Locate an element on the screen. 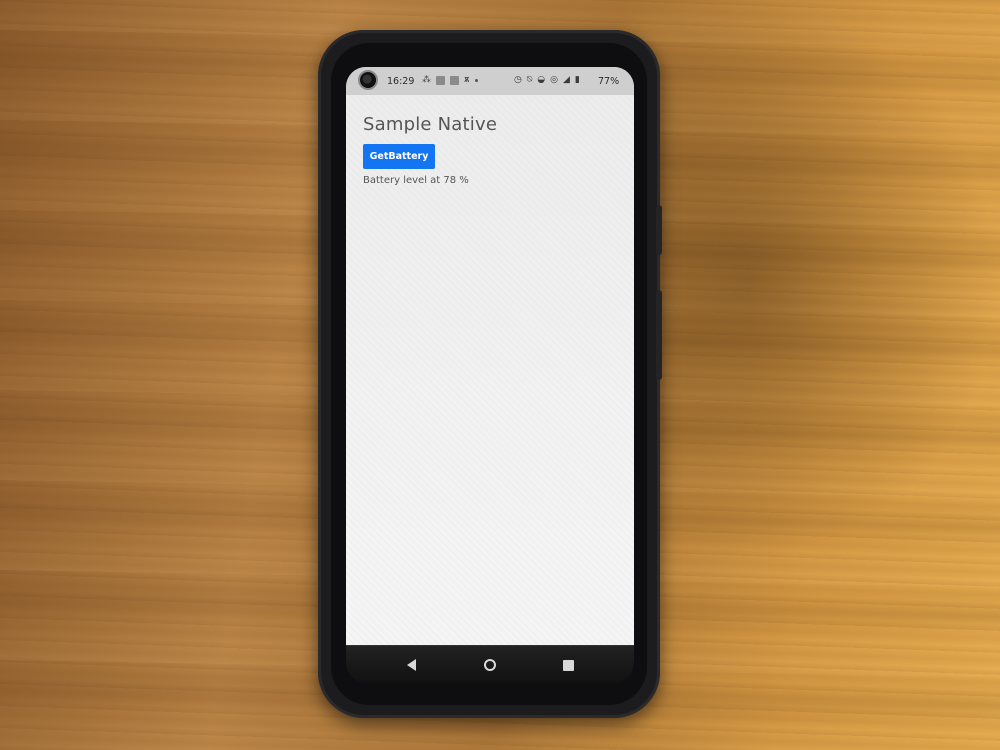 The height and width of the screenshot is (750, 1000). home-button is located at coordinates (490, 665).